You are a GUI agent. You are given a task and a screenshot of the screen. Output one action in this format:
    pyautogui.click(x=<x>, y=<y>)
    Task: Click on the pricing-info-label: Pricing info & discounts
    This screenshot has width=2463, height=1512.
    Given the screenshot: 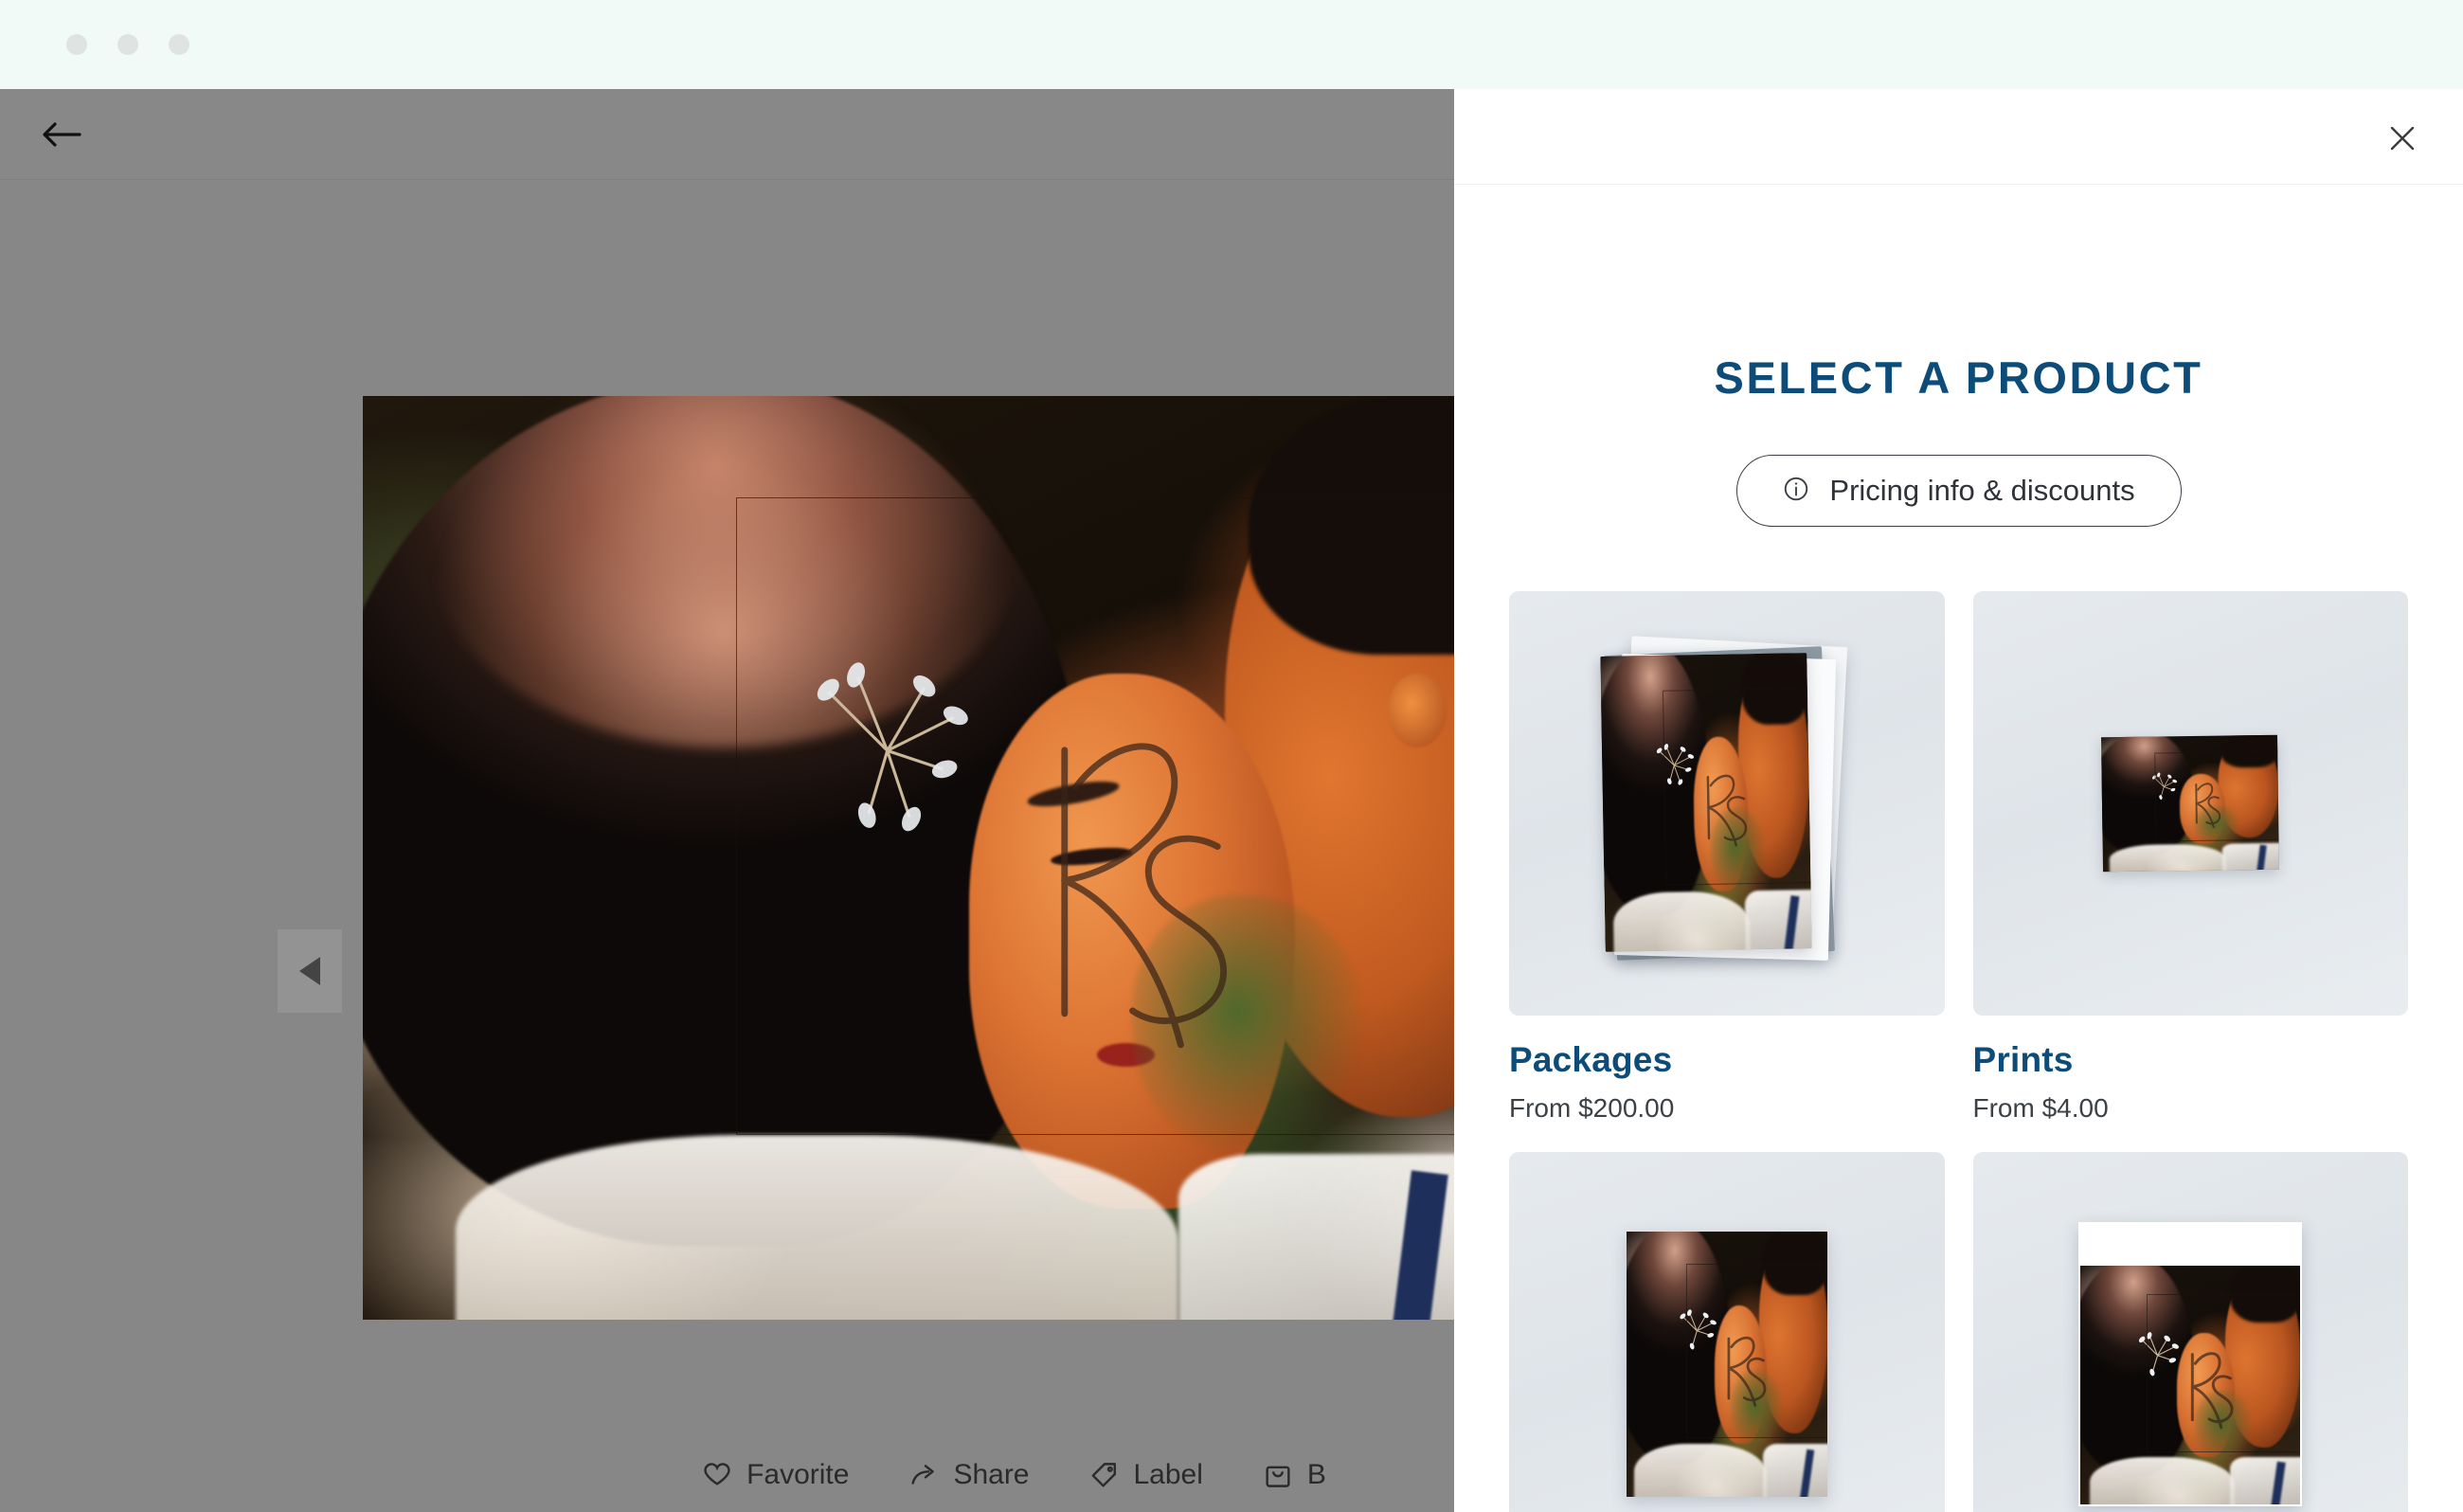 What is the action you would take?
    pyautogui.click(x=1982, y=490)
    